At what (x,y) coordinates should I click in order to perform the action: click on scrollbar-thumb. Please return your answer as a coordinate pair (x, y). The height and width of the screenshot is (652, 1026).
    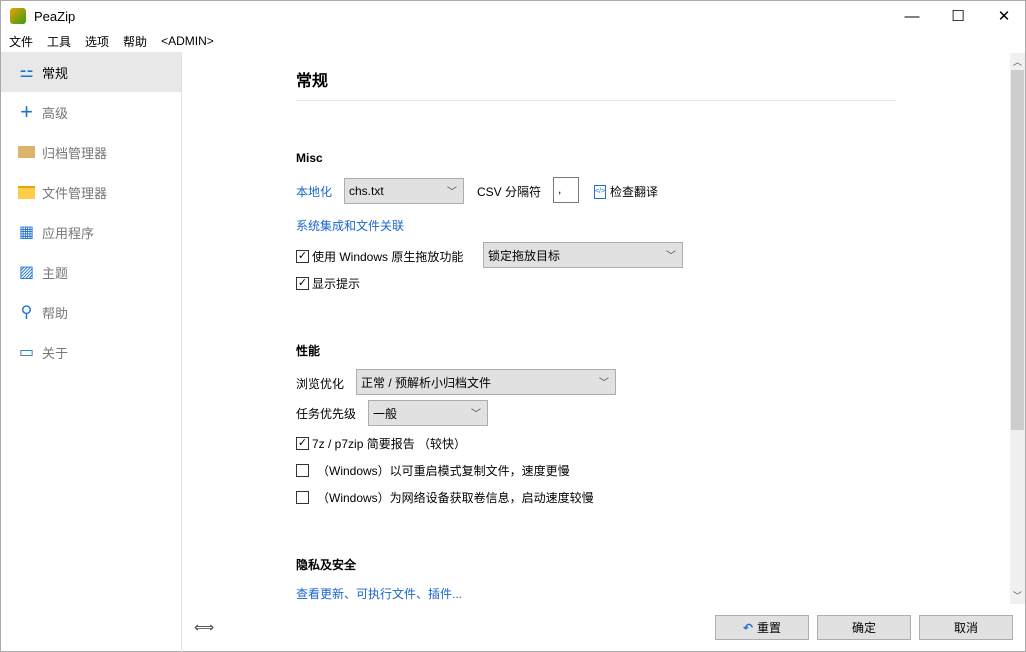
    Looking at the image, I should click on (1017, 250).